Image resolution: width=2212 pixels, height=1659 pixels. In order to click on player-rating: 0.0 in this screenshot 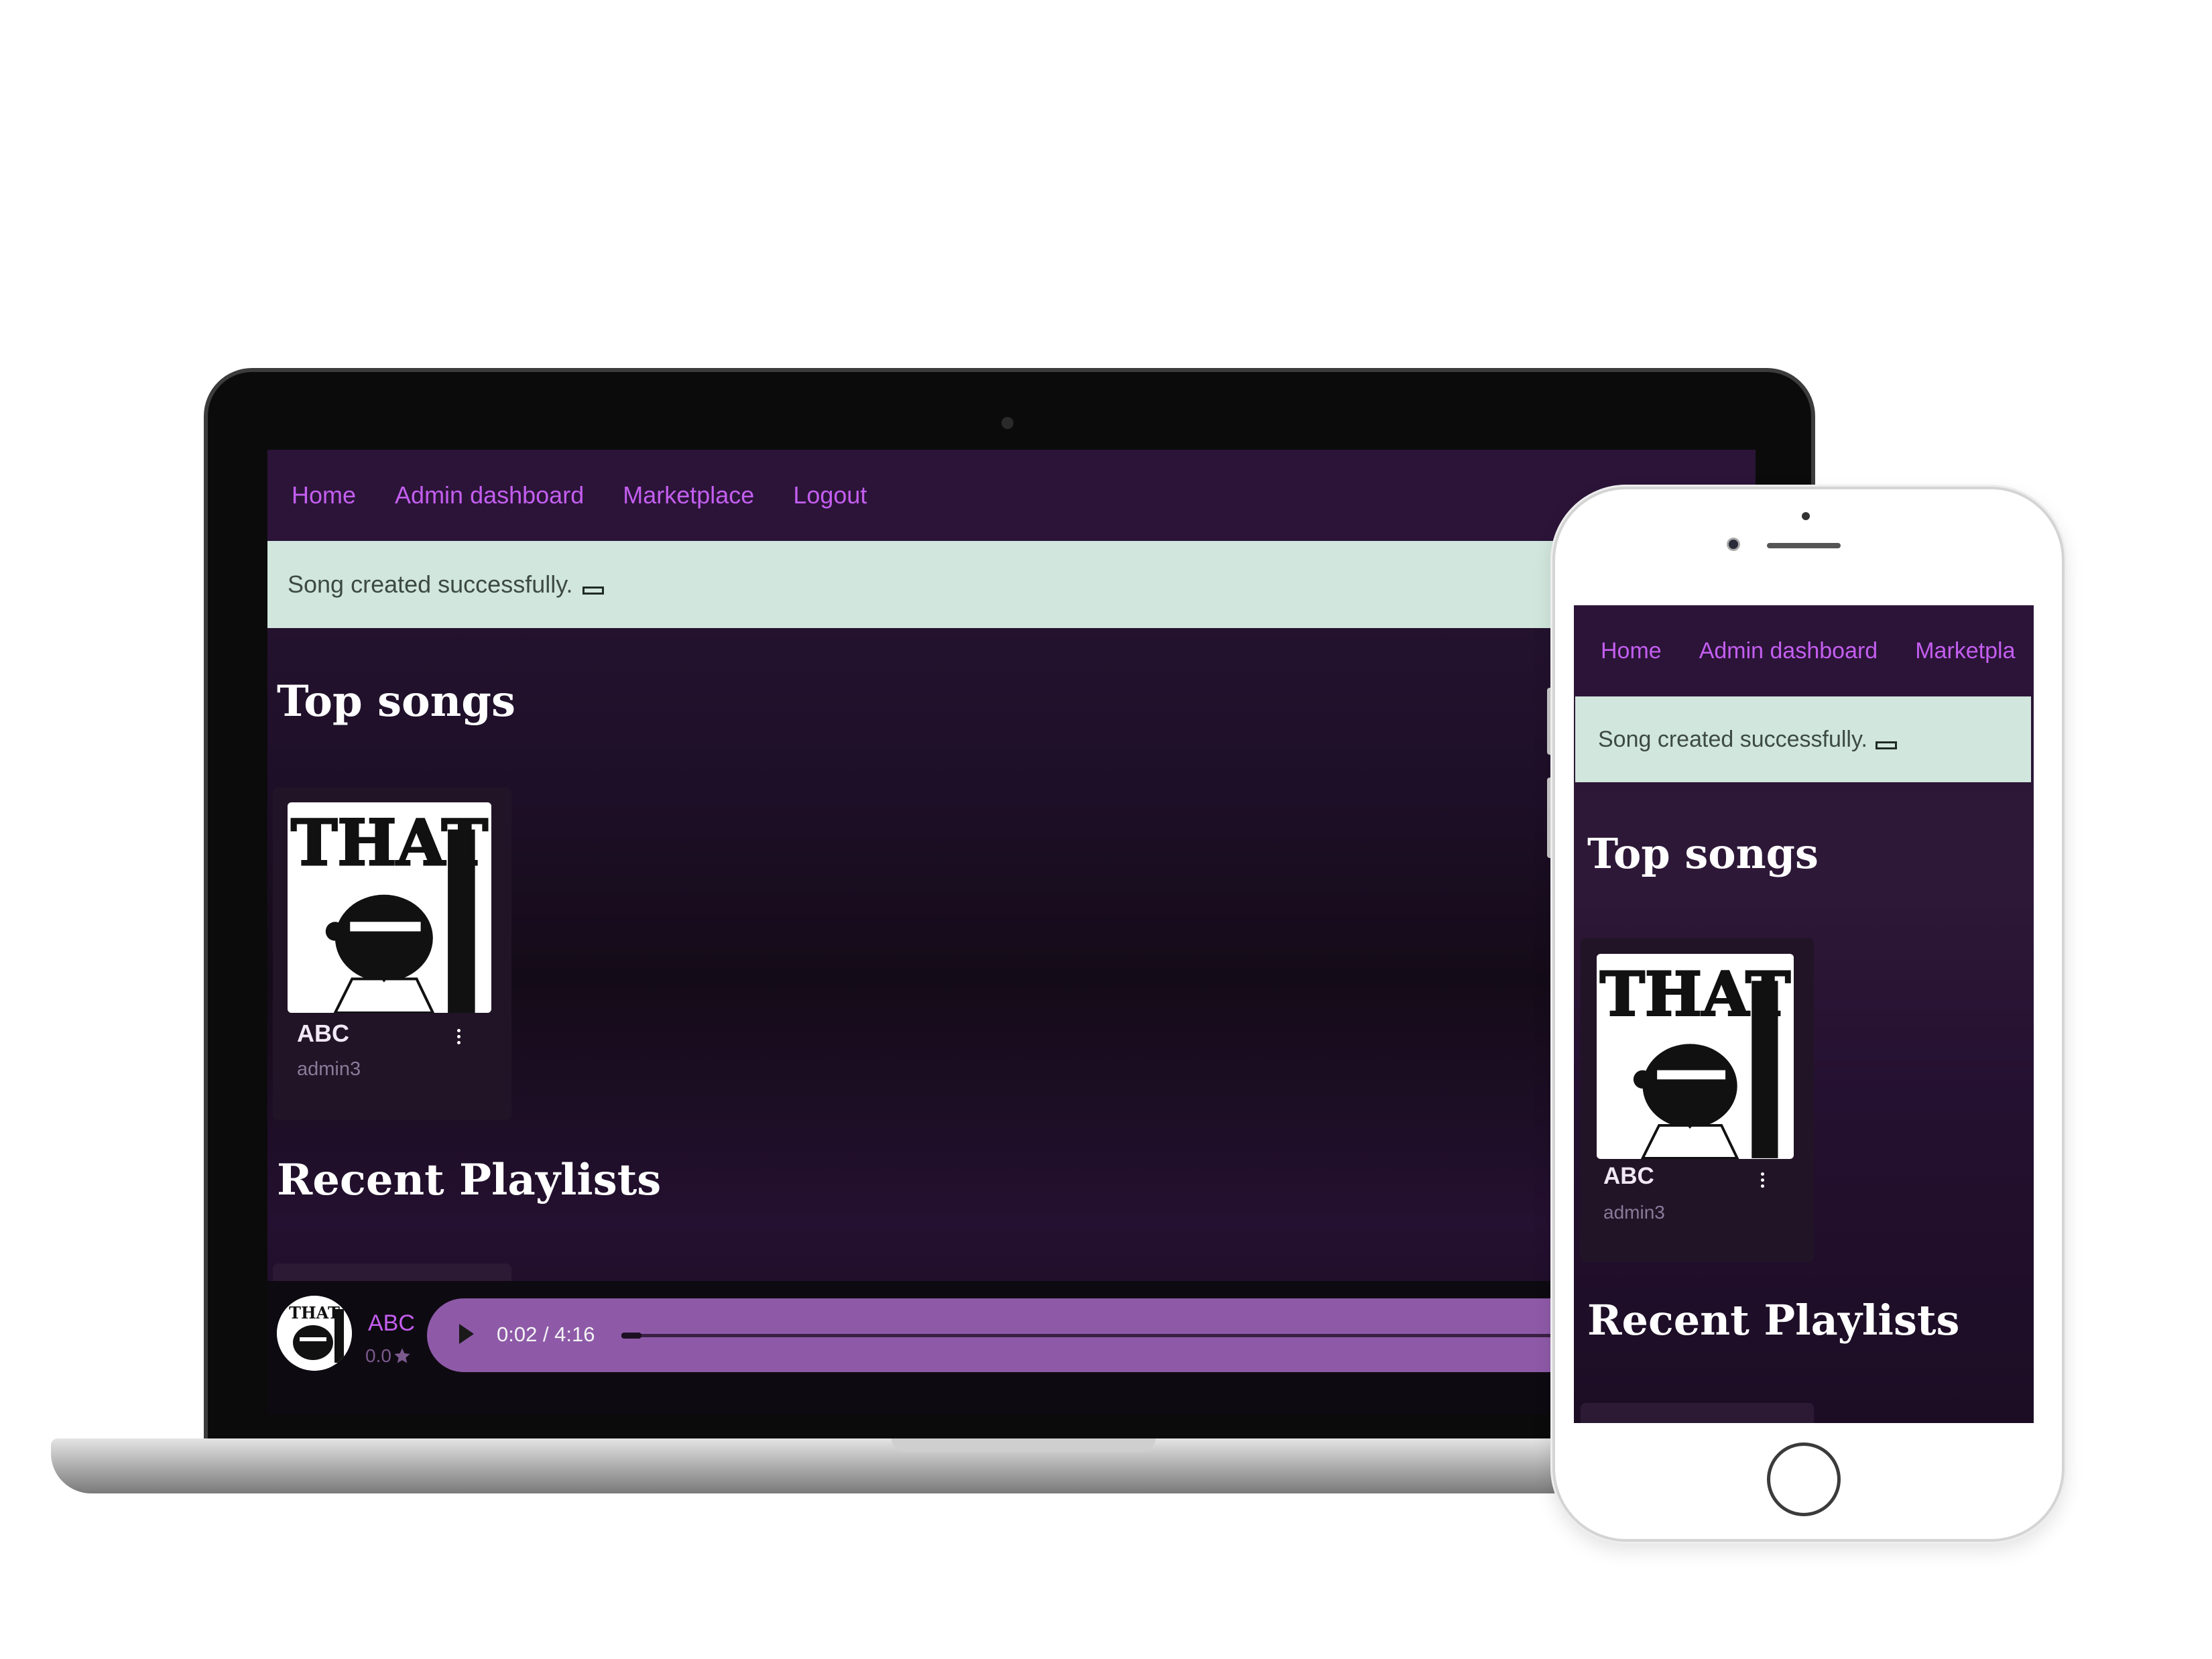, I will do `click(388, 1356)`.